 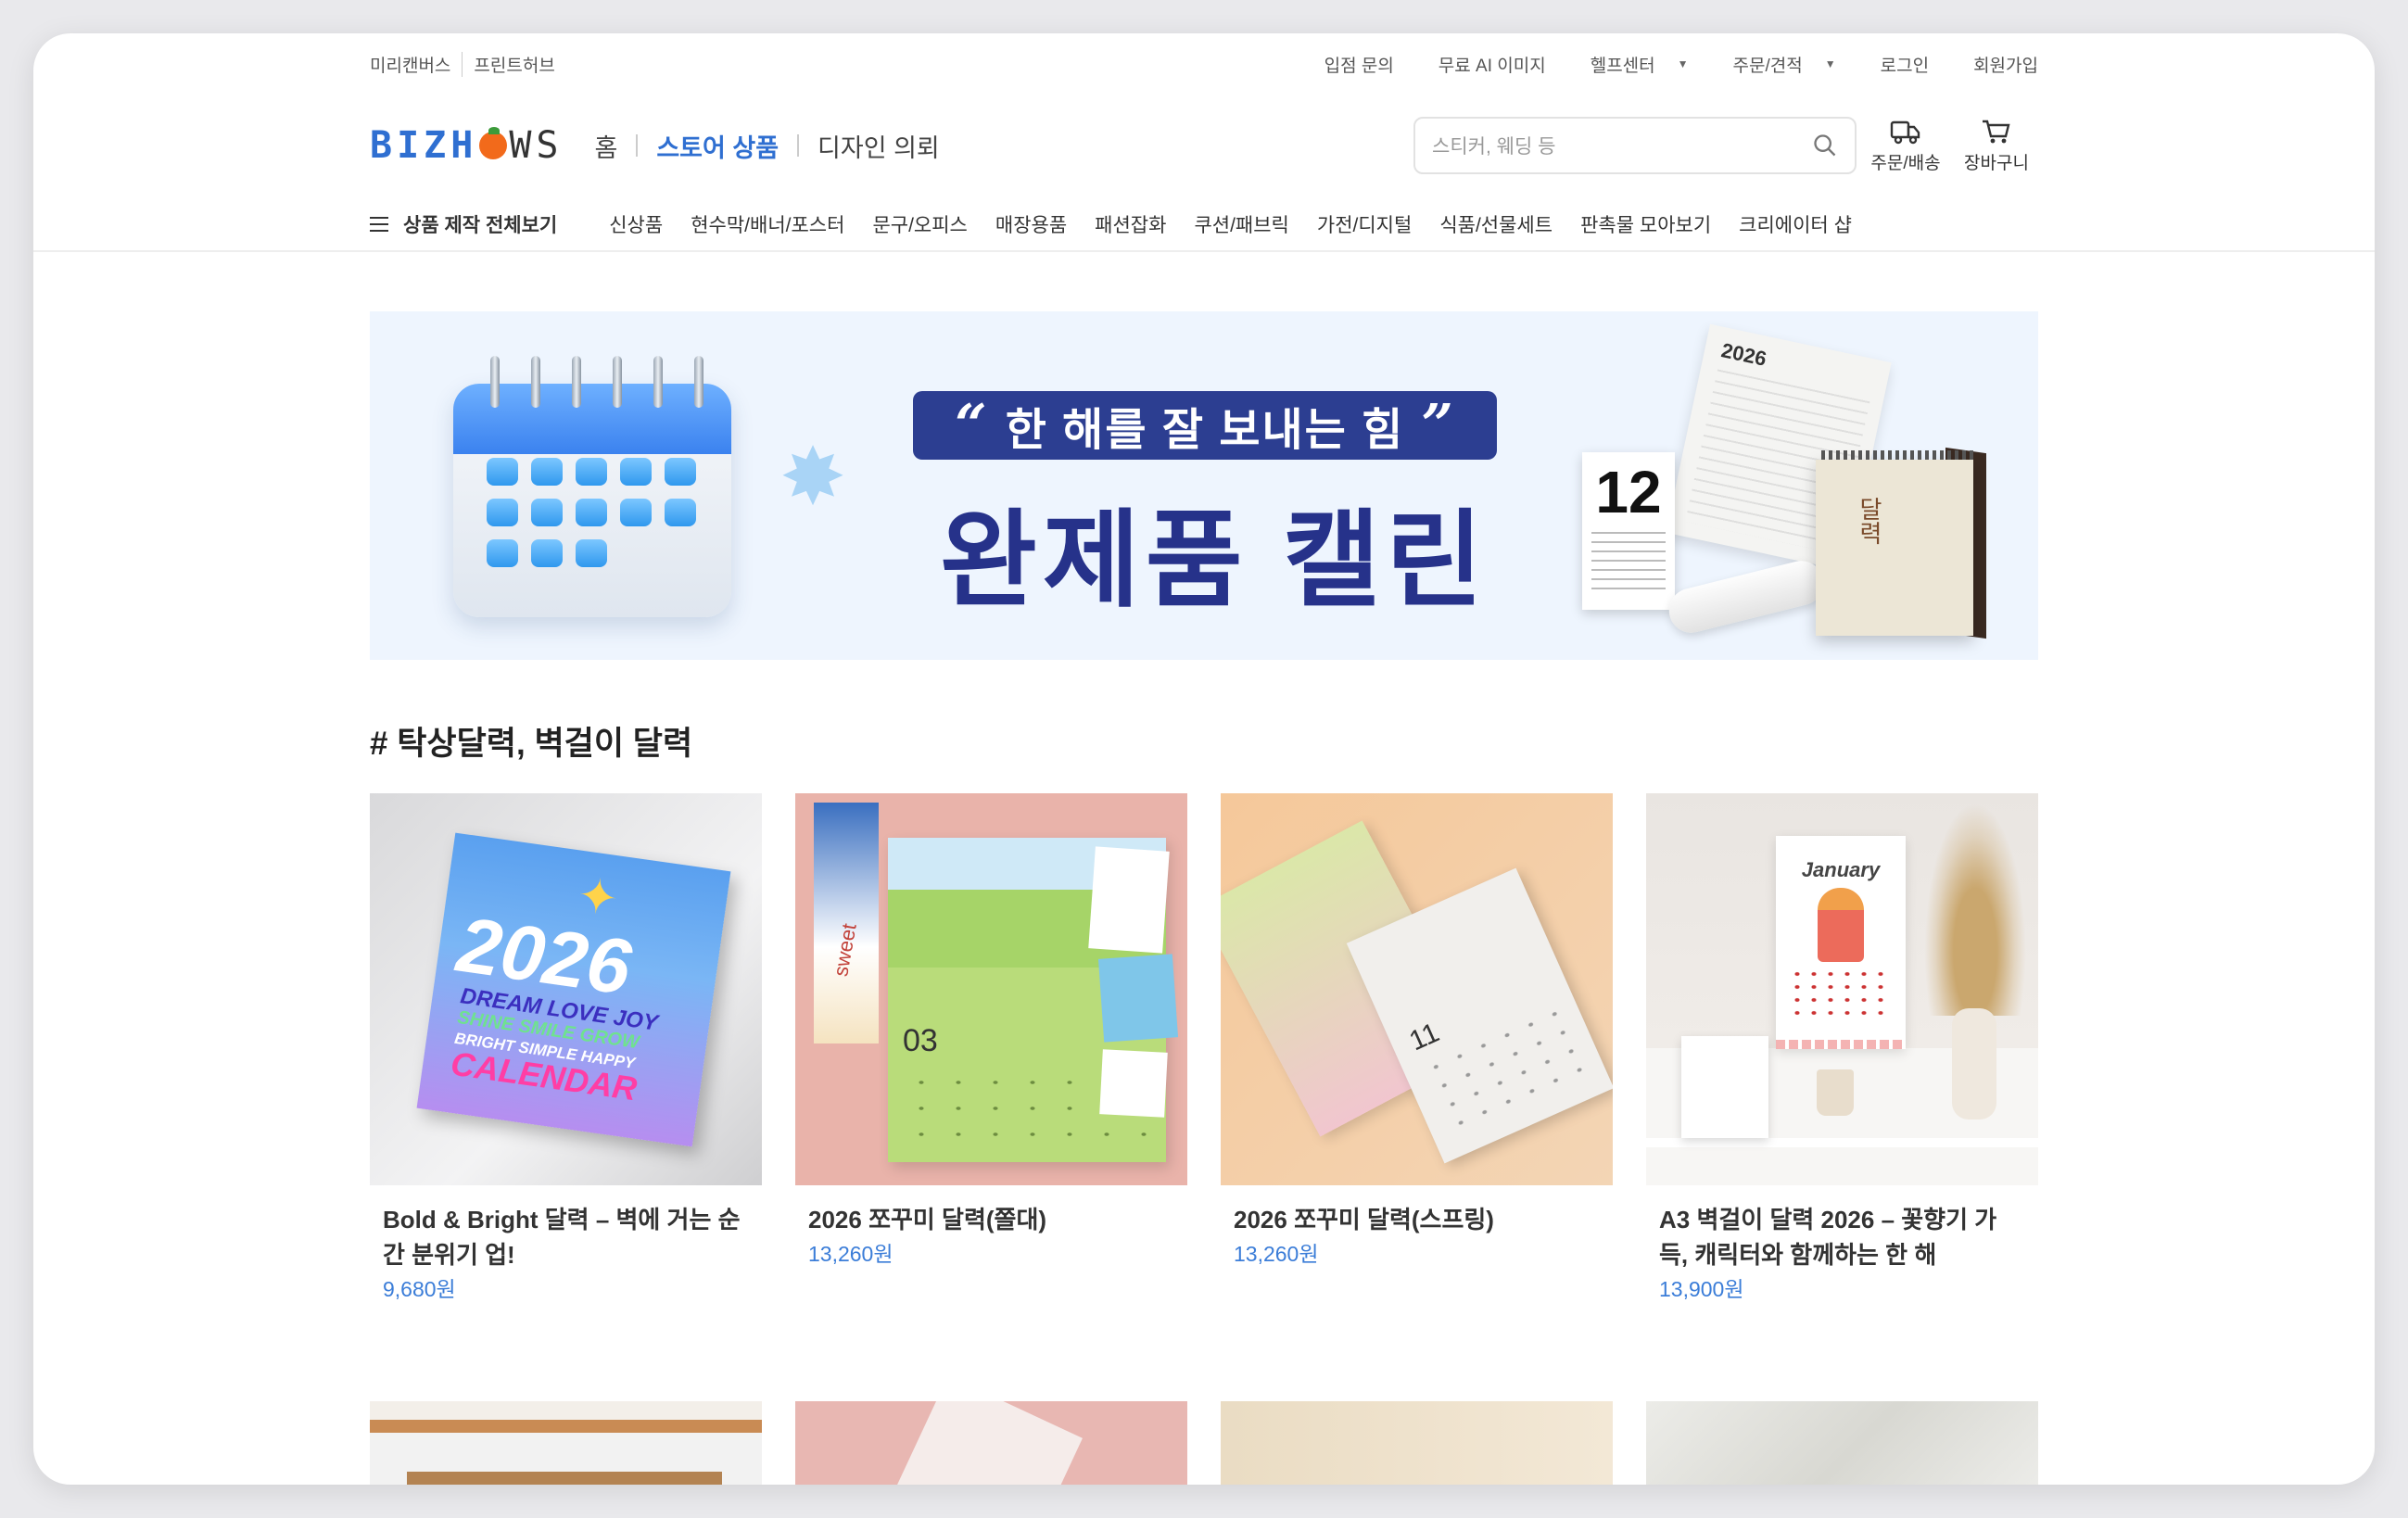 I want to click on banner-sheet-year: 2026, so click(x=1744, y=354).